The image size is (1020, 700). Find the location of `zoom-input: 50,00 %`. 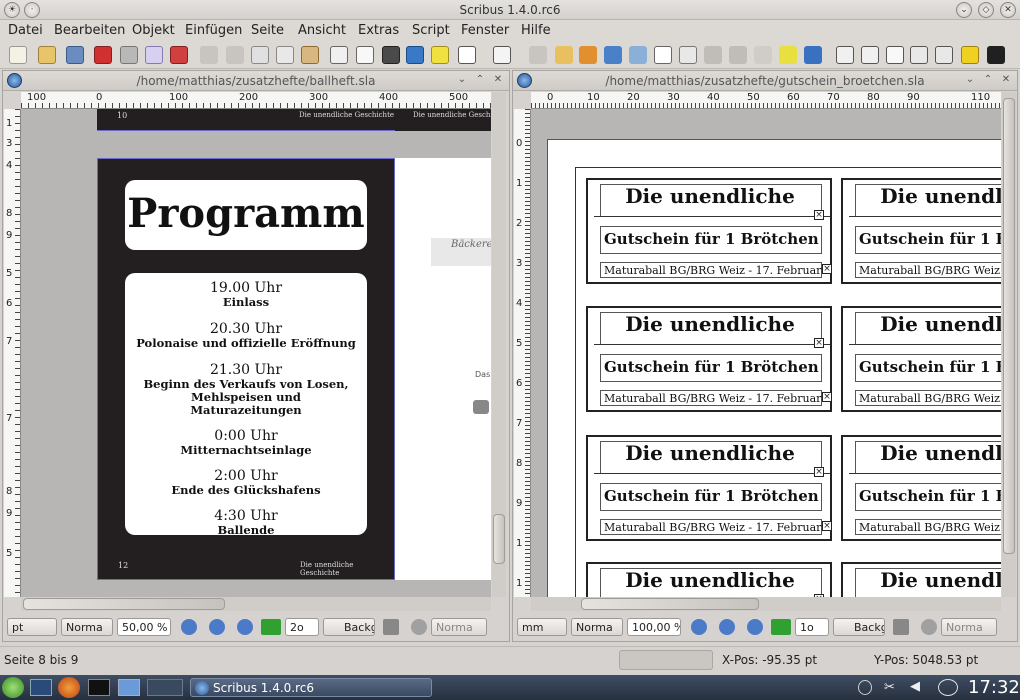

zoom-input: 50,00 % is located at coordinates (144, 627).